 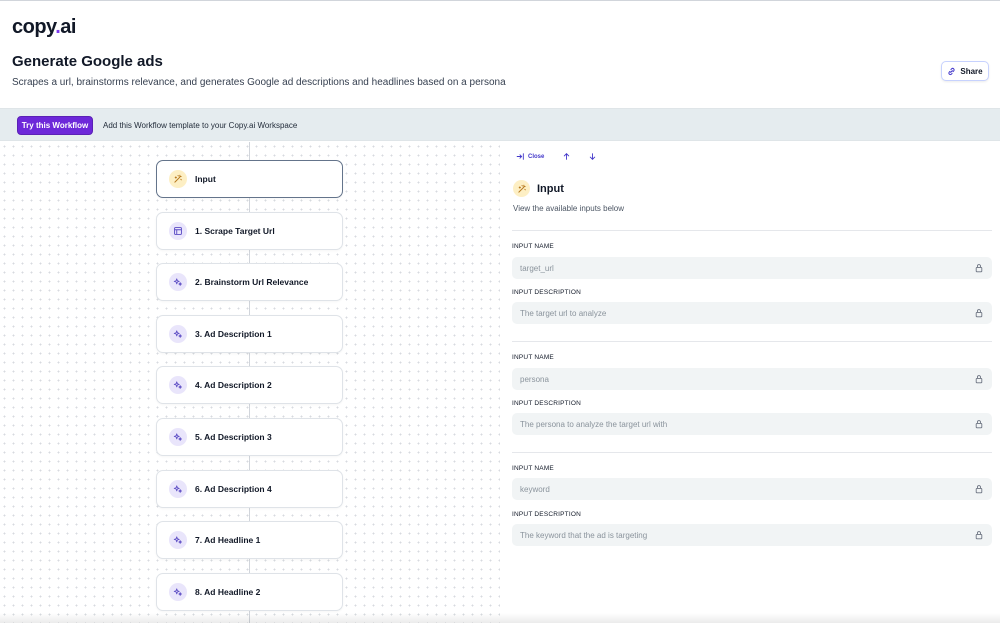 I want to click on panel-subtitle: View the available inputs below, so click(x=569, y=208).